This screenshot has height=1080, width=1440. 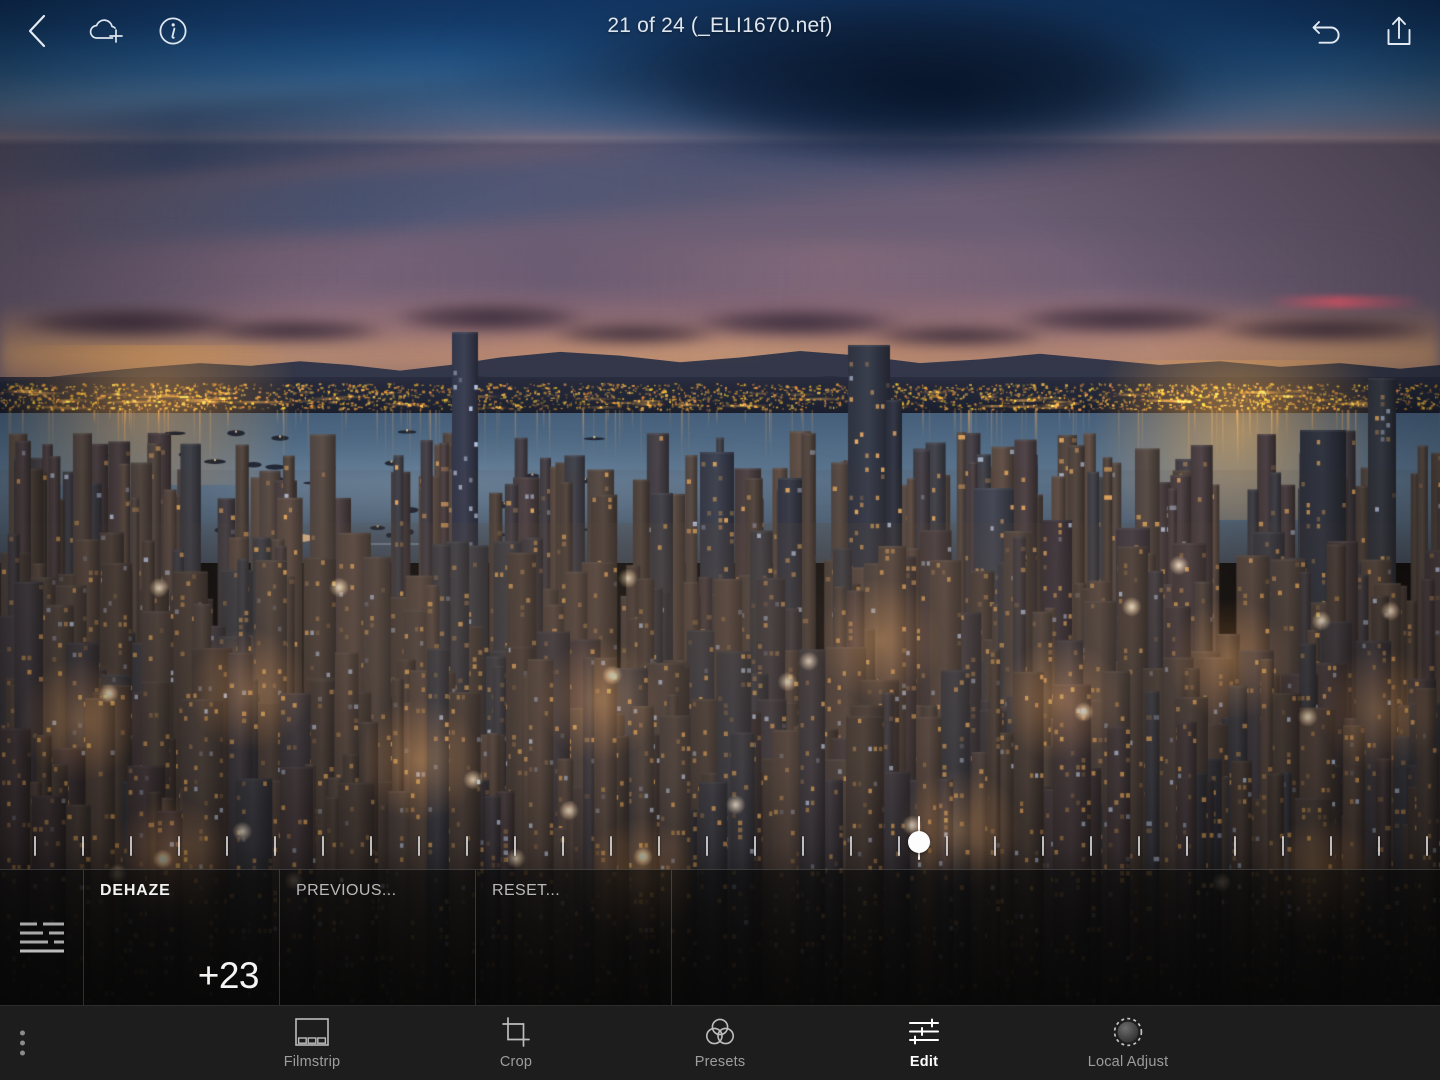 I want to click on filmstrip-icon, so click(x=312, y=1032).